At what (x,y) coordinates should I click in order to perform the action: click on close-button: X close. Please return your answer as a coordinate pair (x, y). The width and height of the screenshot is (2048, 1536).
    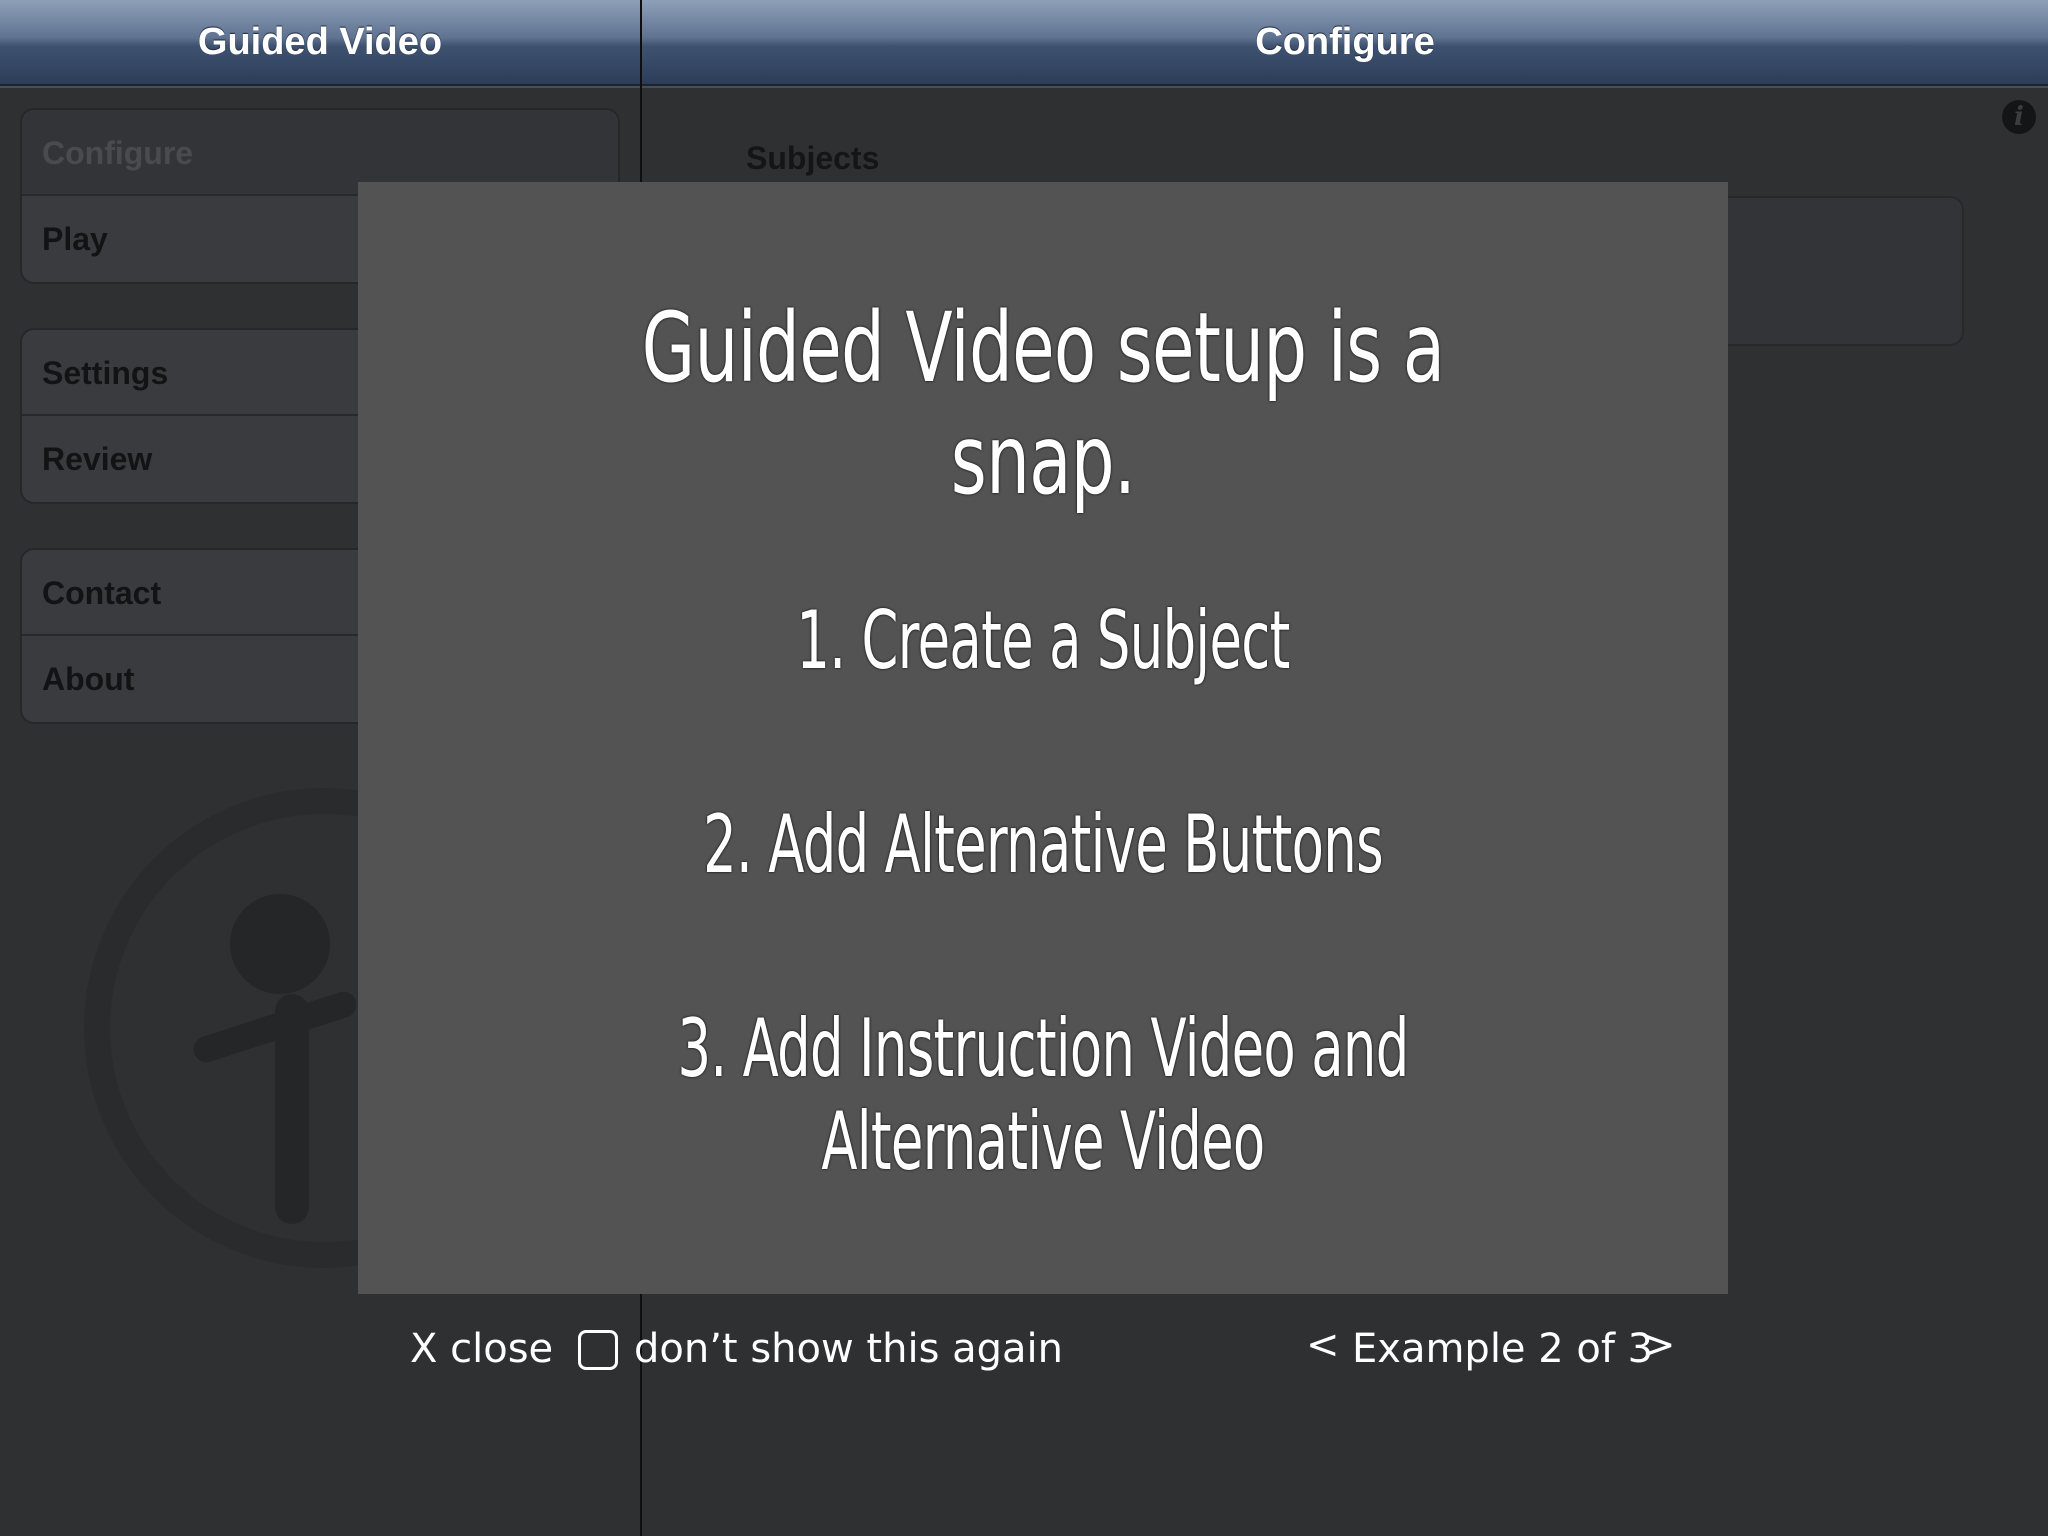
    Looking at the image, I should click on (481, 1349).